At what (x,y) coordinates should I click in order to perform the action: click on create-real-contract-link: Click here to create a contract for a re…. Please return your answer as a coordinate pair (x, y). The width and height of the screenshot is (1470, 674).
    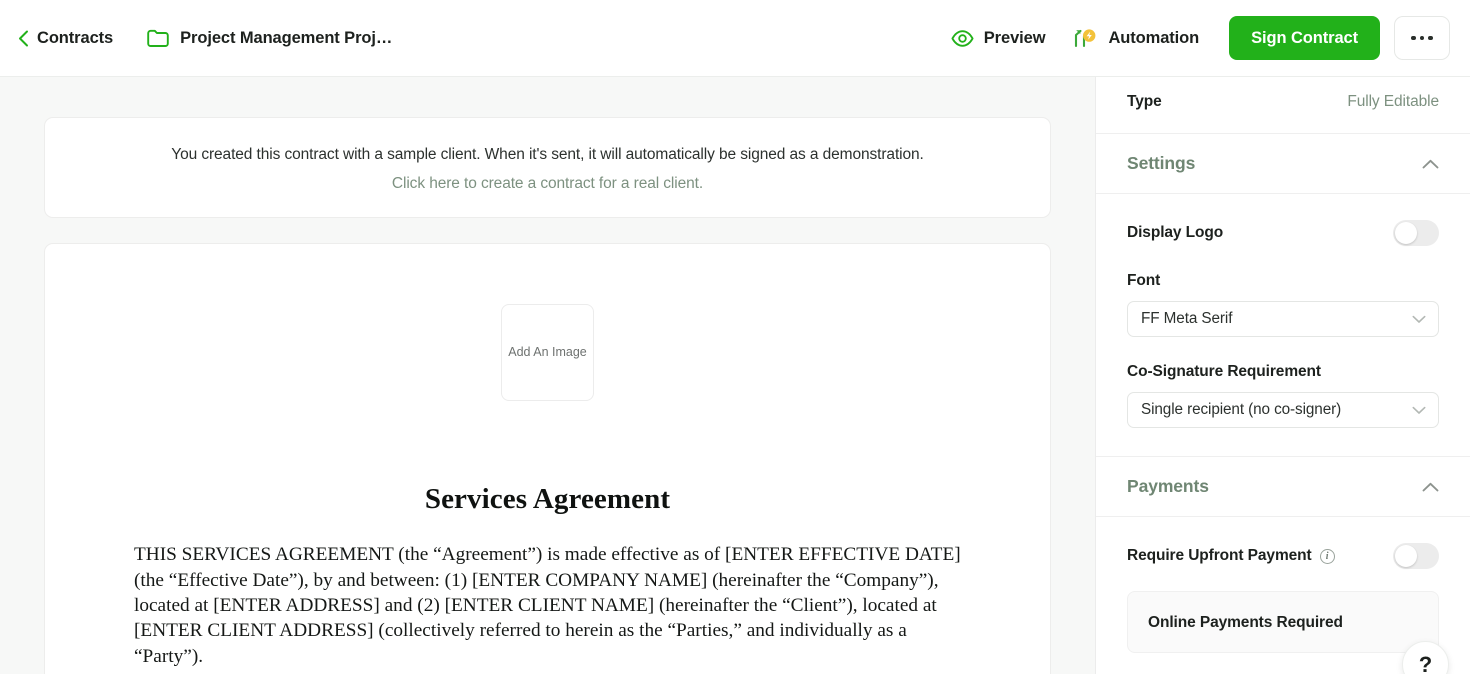
    Looking at the image, I should click on (547, 184).